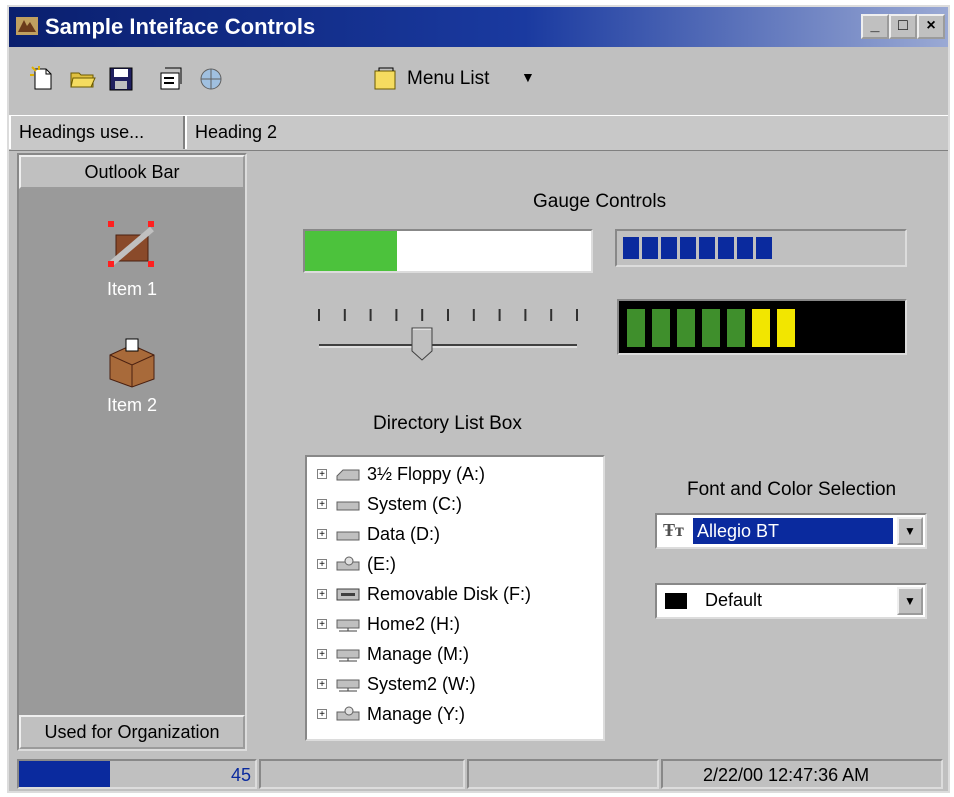 Image resolution: width=954 pixels, height=797 pixels. I want to click on directory-item: + Manage (Y:), so click(391, 714).